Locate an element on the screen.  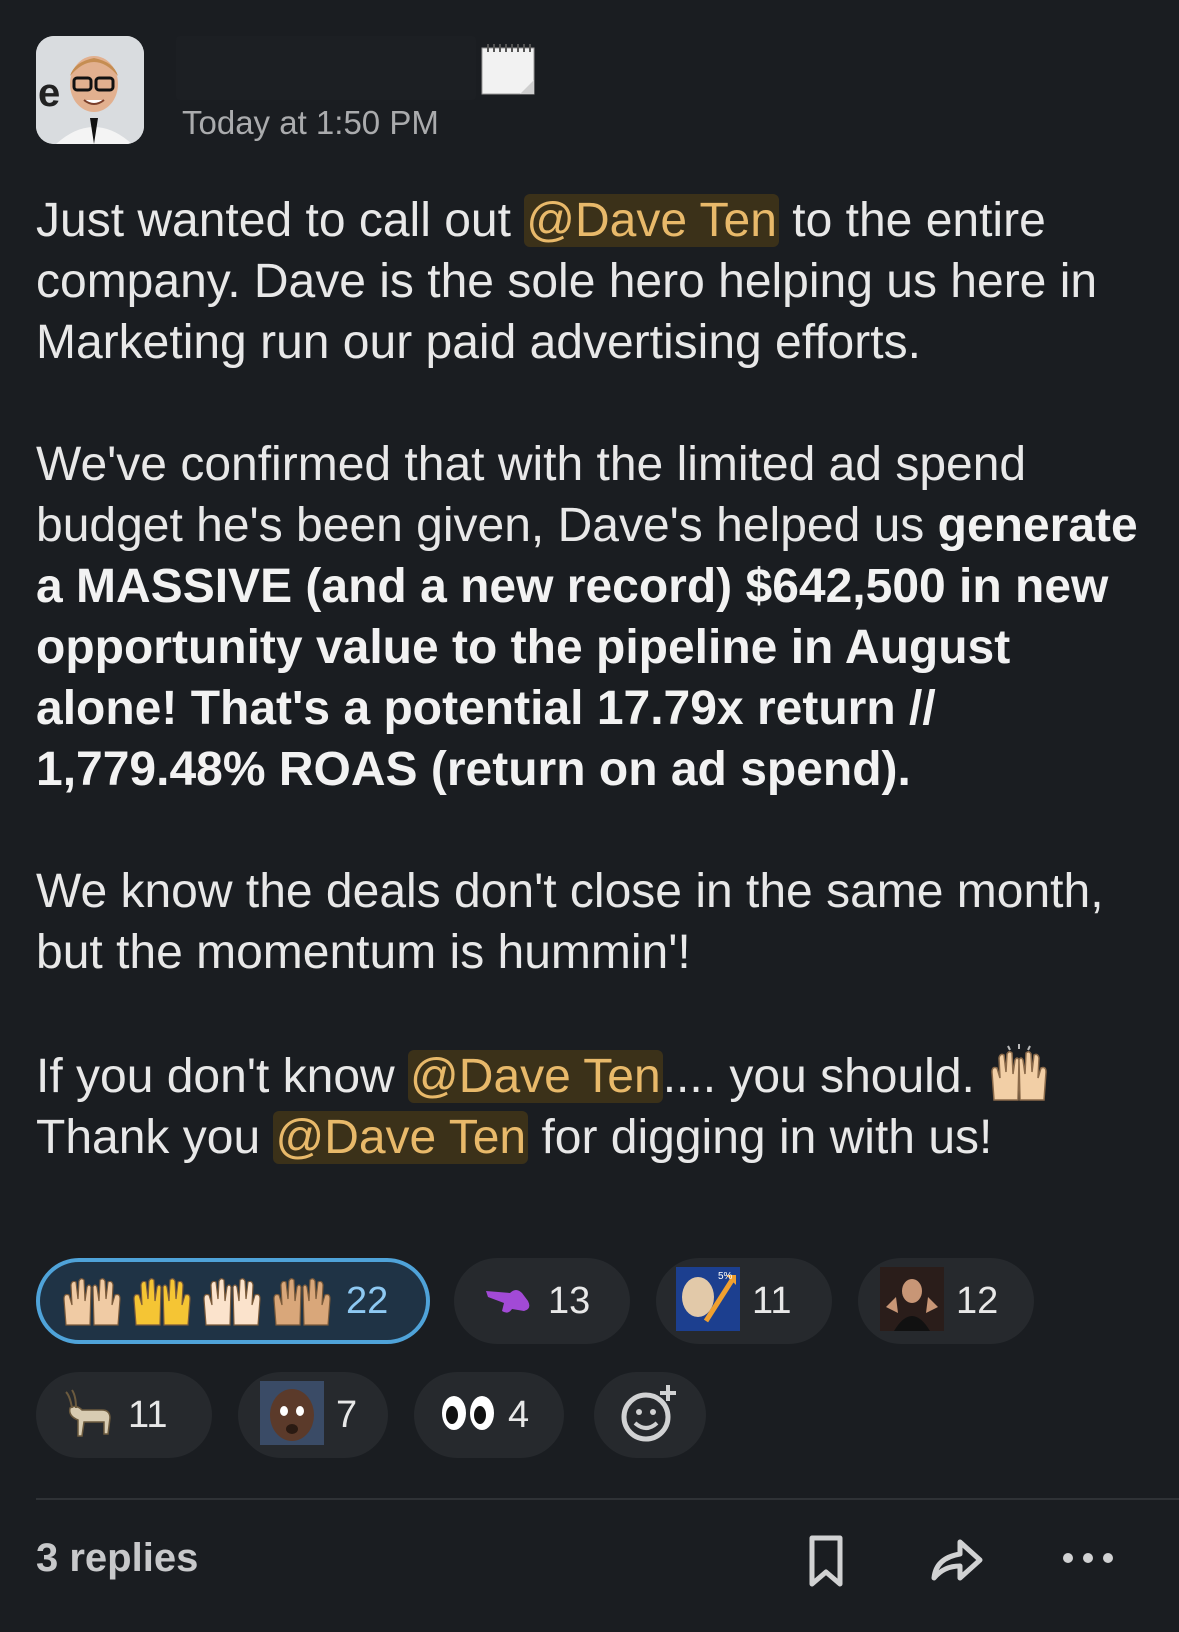
svg-text: 5% is located at coordinates (725, 1276).